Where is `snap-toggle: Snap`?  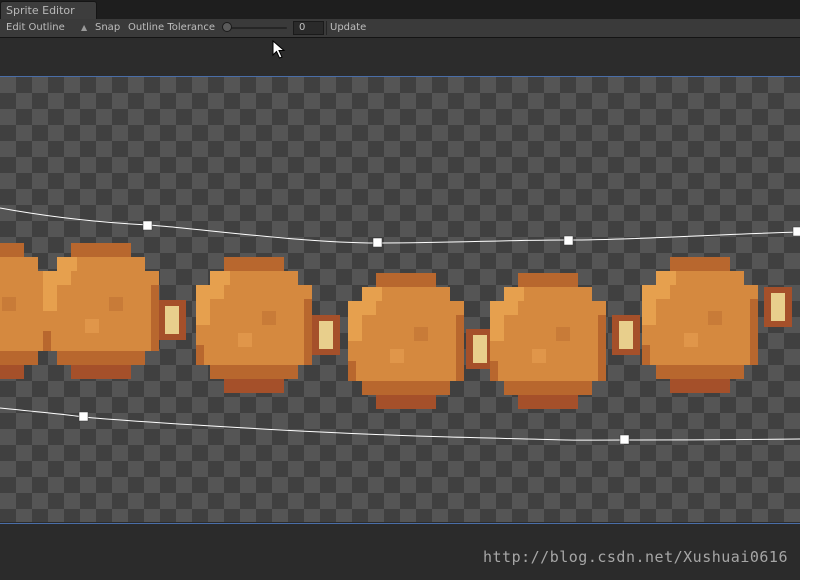 snap-toggle: Snap is located at coordinates (107, 28).